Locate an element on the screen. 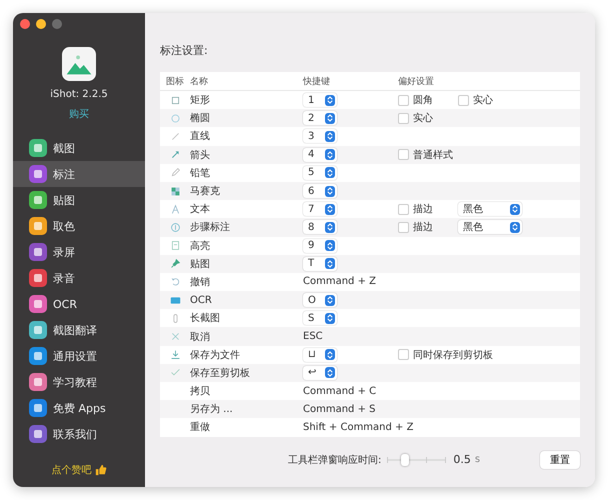  reset-button: 重置 is located at coordinates (560, 459).